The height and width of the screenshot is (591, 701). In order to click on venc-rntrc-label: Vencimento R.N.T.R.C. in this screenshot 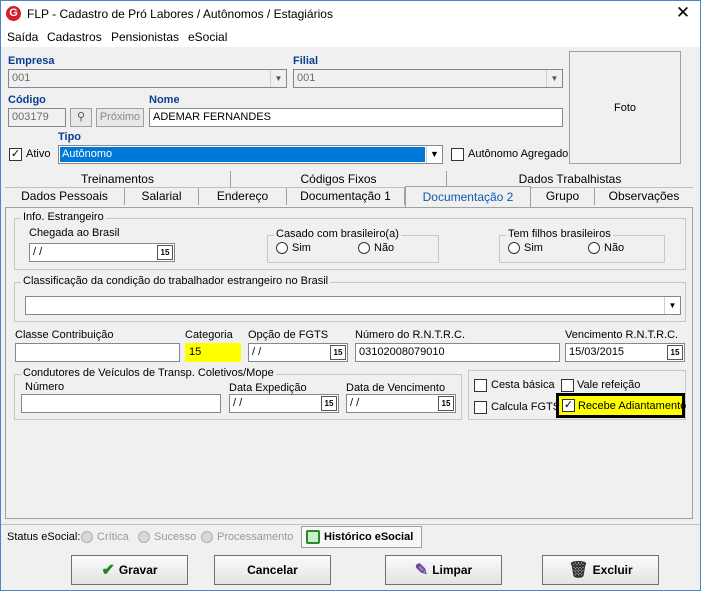, I will do `click(622, 335)`.